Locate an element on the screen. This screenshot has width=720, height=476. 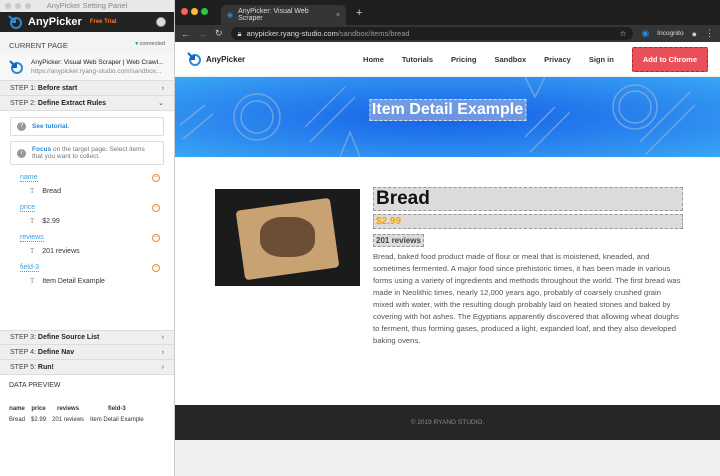
anypicker-logo-icon is located at coordinates (15, 22).